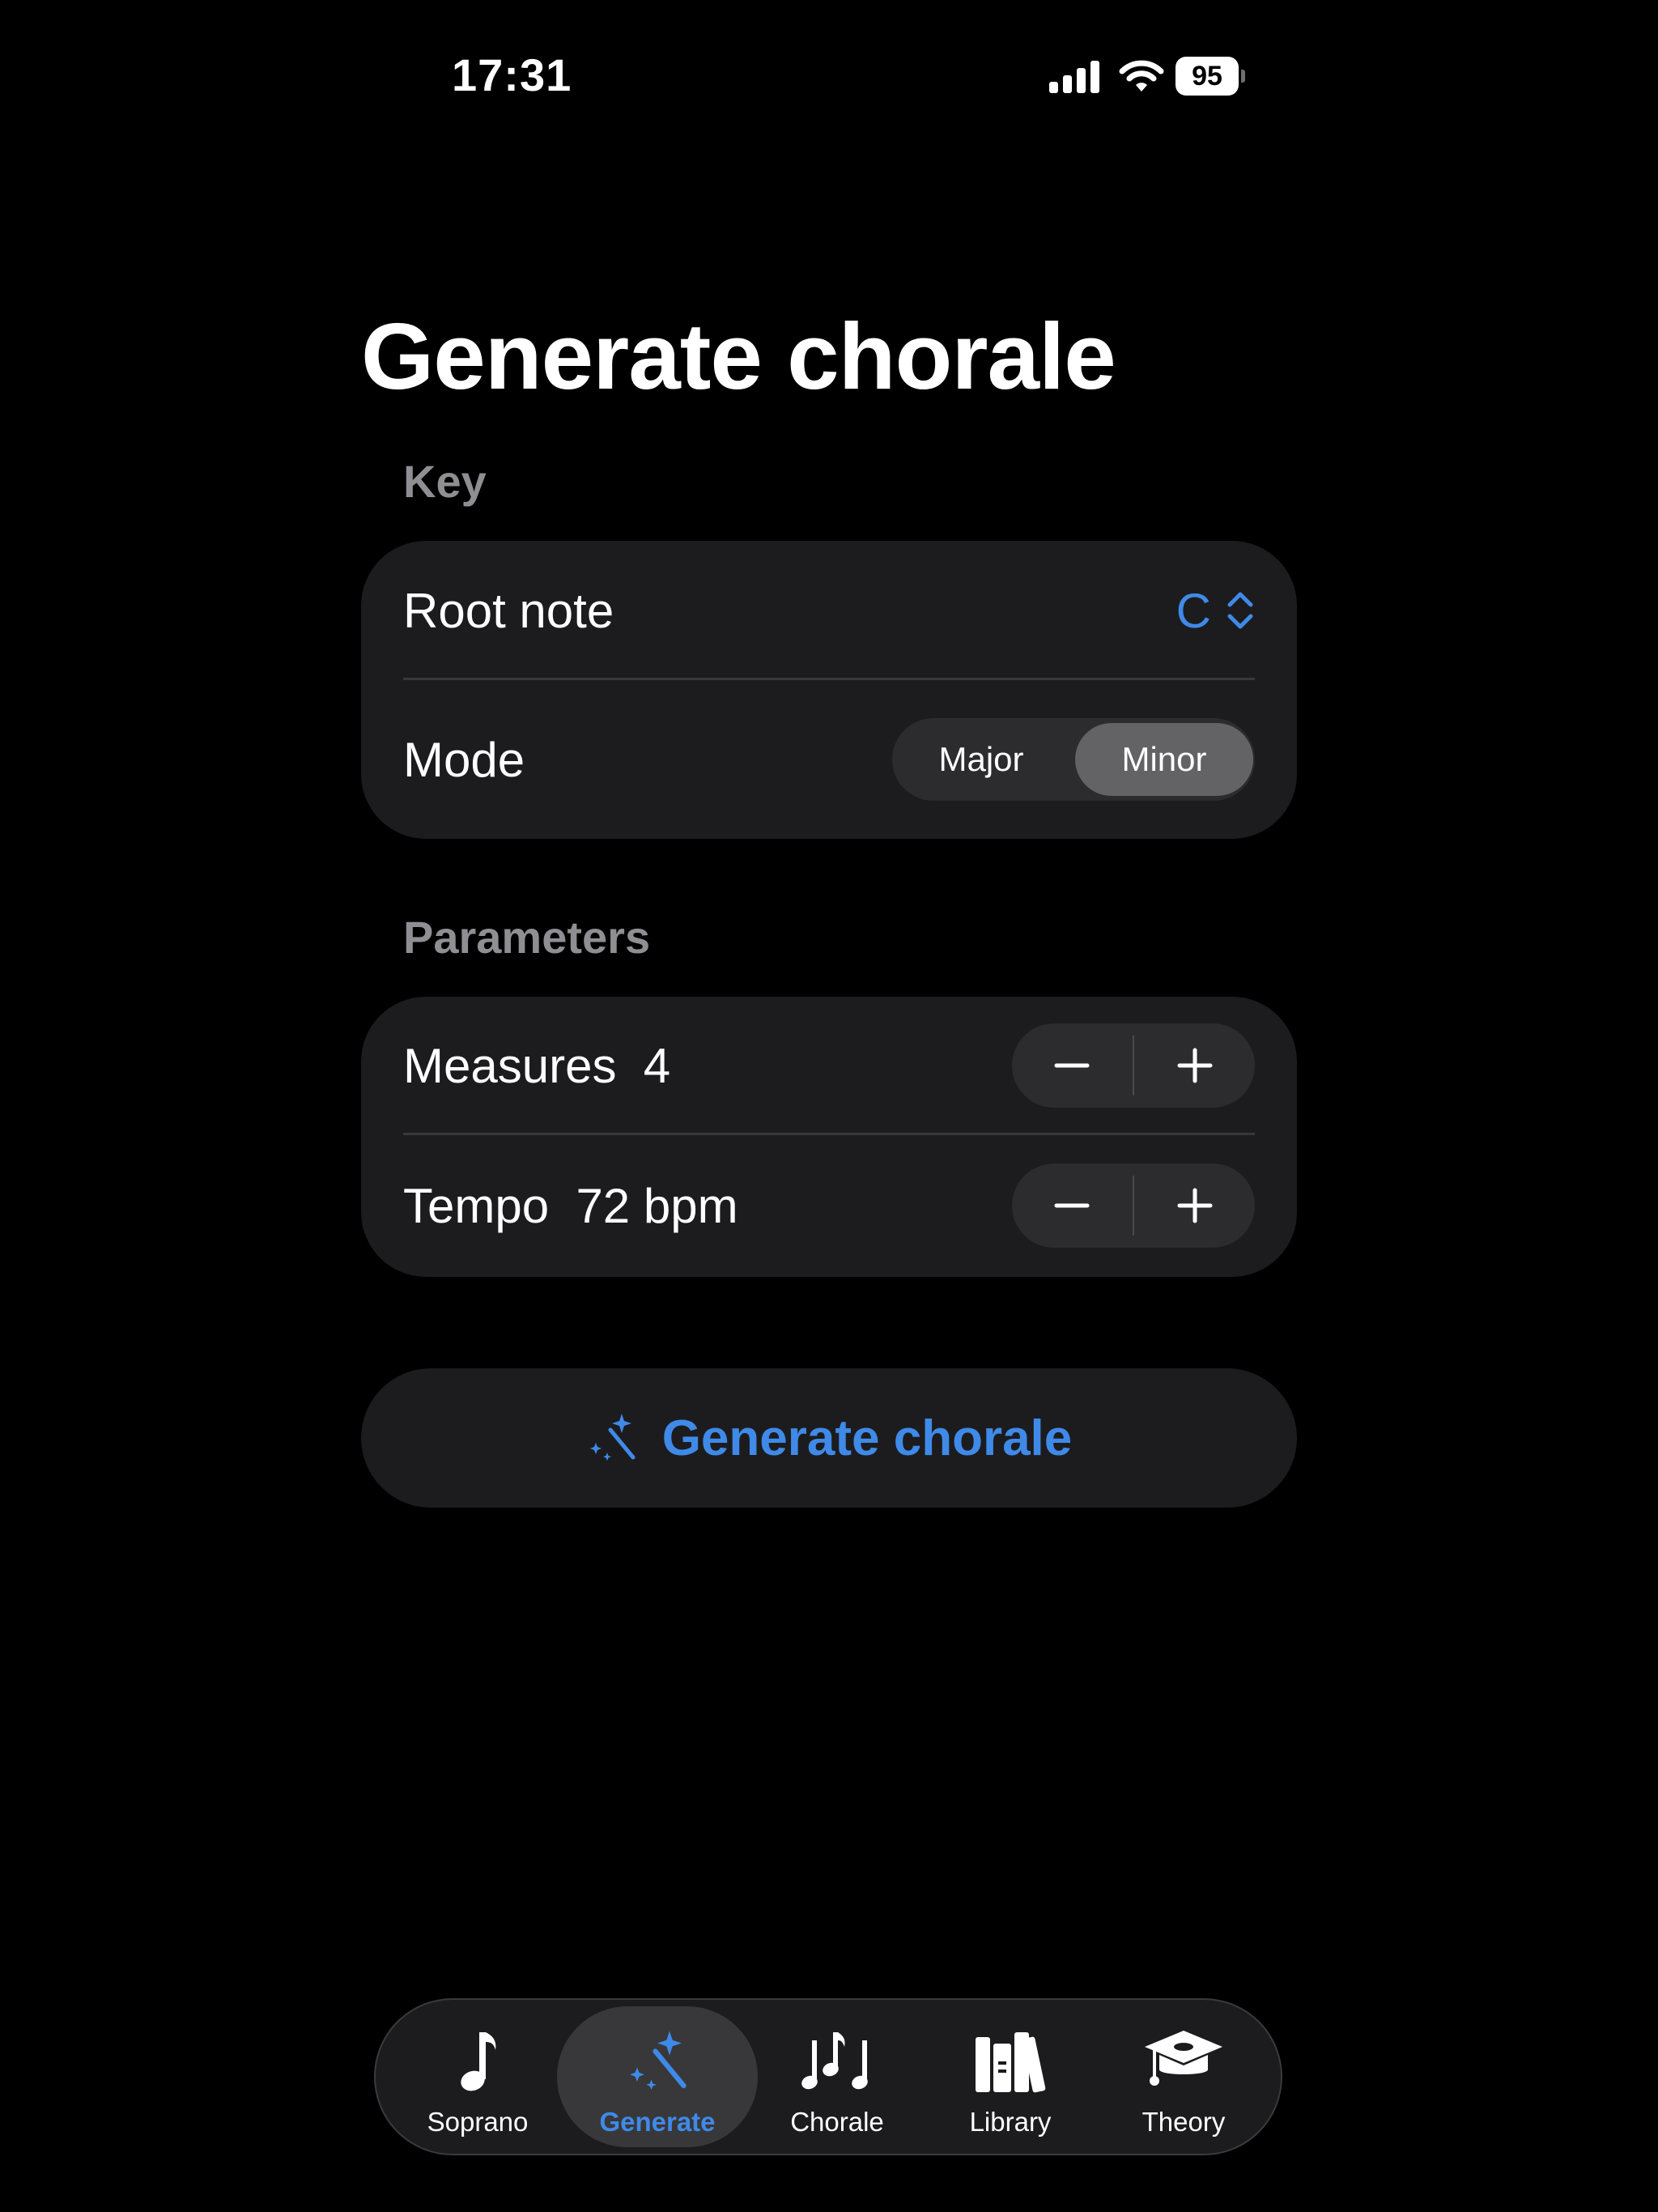 This screenshot has width=1658, height=2212. Describe the element at coordinates (1240, 611) in the screenshot. I see `chevron-up-down-icon` at that location.